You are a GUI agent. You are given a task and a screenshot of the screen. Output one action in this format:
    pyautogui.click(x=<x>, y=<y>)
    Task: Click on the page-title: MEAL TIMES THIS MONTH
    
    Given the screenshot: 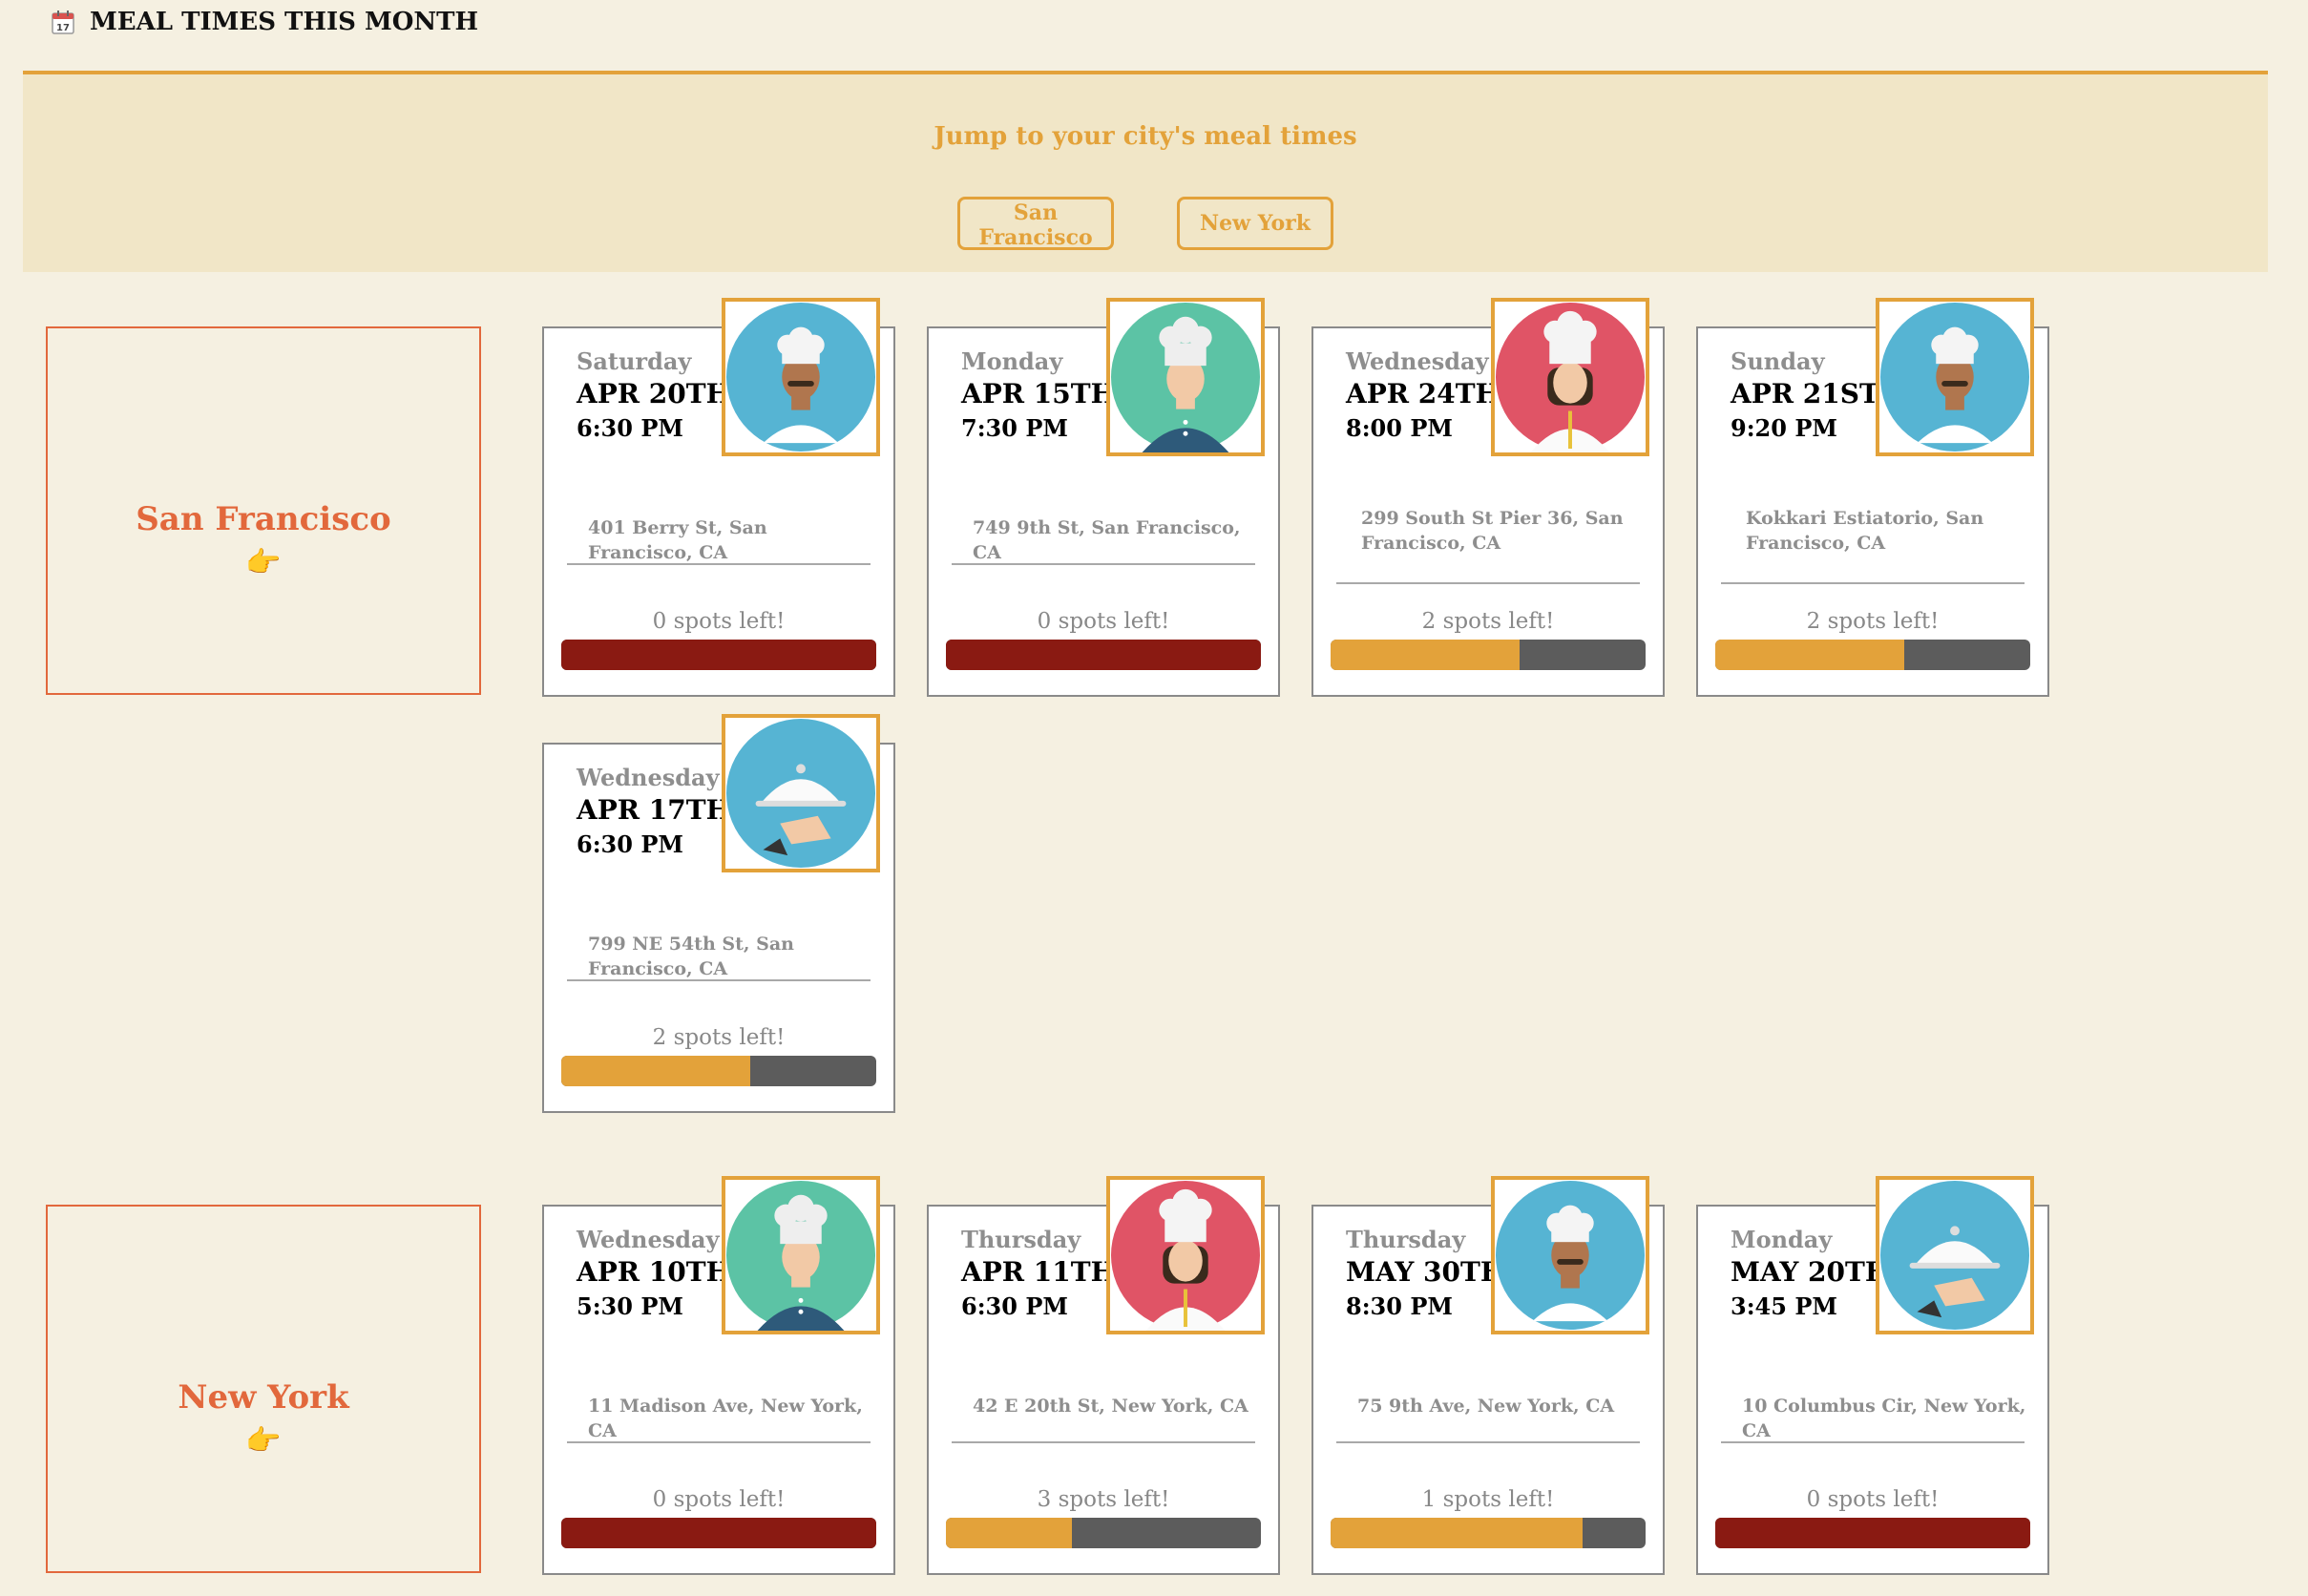 What is the action you would take?
    pyautogui.click(x=285, y=22)
    